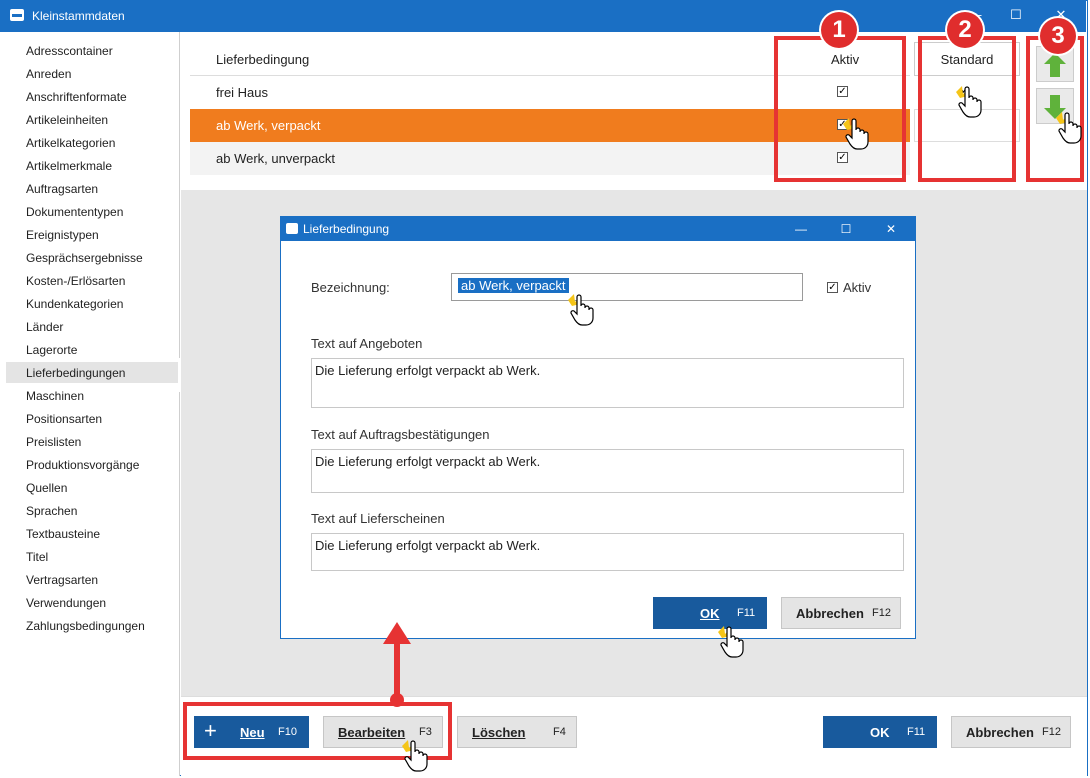 The width and height of the screenshot is (1090, 778). Describe the element at coordinates (400, 434) in the screenshot. I see `auftrag-label: Text auf Auftragsbestätigungen` at that location.